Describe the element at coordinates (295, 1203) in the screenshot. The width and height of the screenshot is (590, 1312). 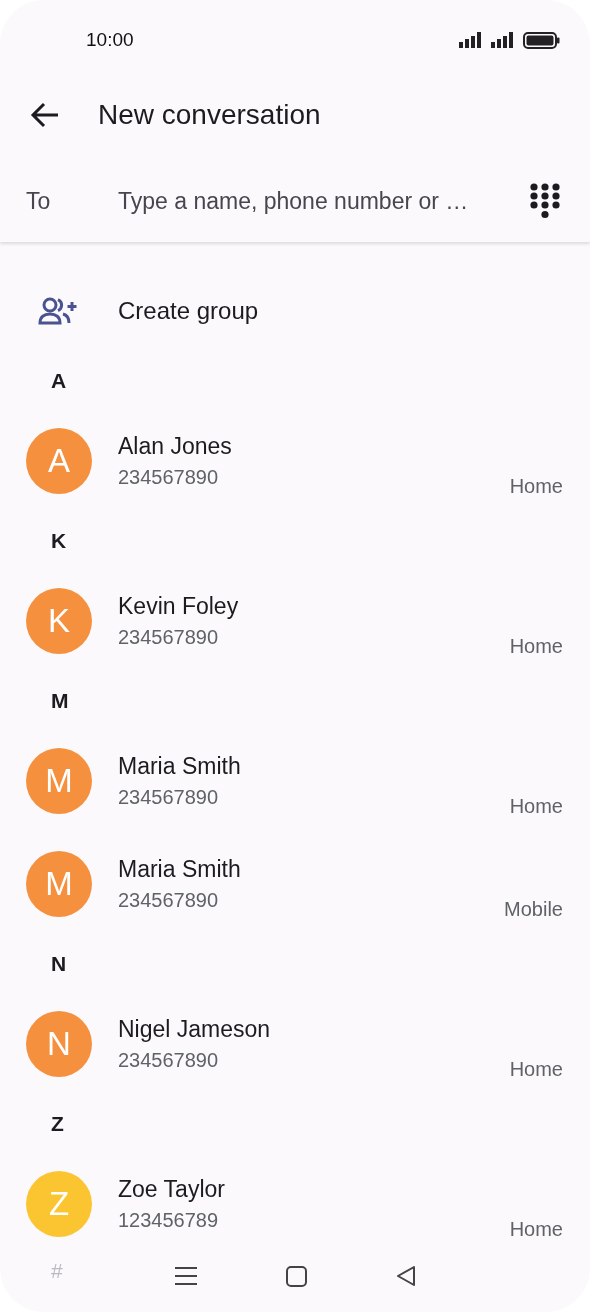
I see `contact-item: Z Zoe Taylor 123456789 Home` at that location.